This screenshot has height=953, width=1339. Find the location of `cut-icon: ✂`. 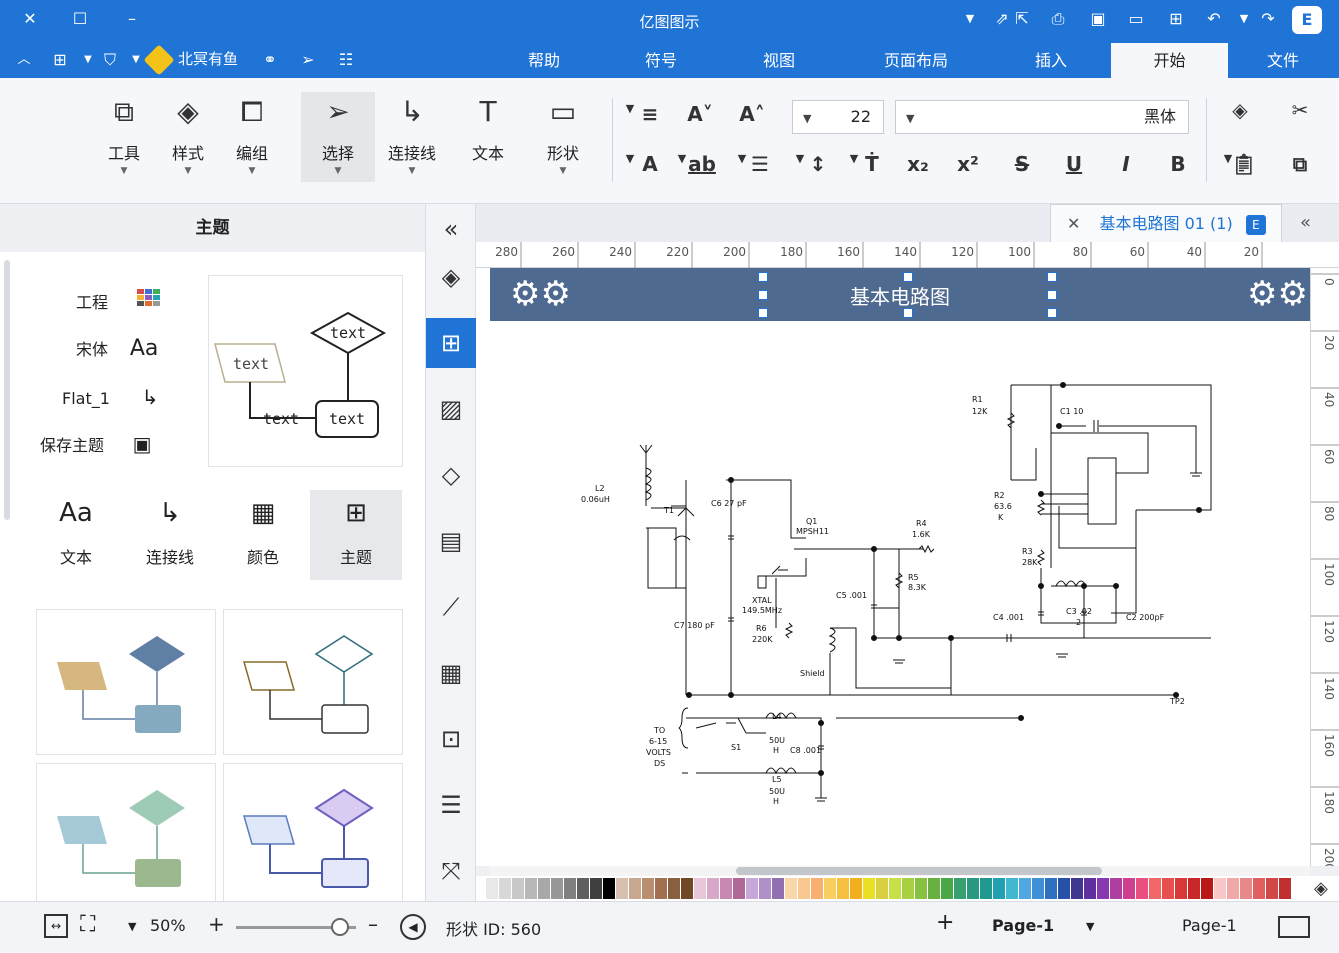

cut-icon: ✂ is located at coordinates (1300, 110).